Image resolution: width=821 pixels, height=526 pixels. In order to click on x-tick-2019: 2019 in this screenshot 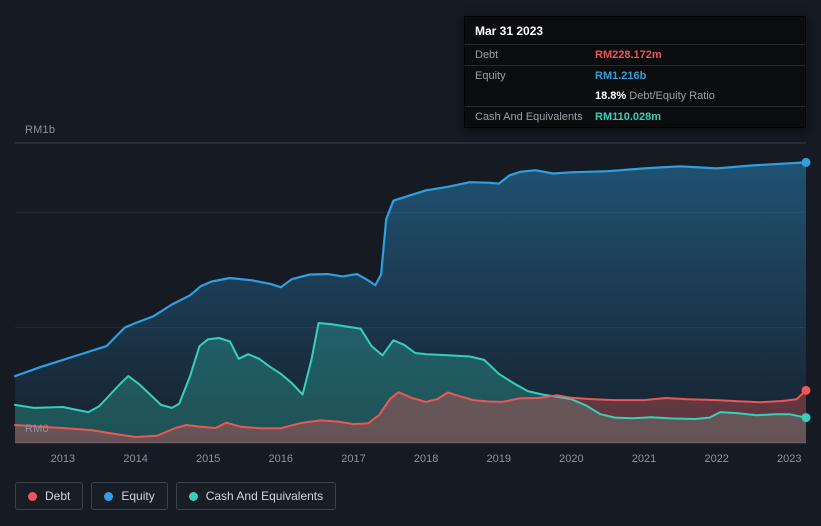, I will do `click(499, 459)`.